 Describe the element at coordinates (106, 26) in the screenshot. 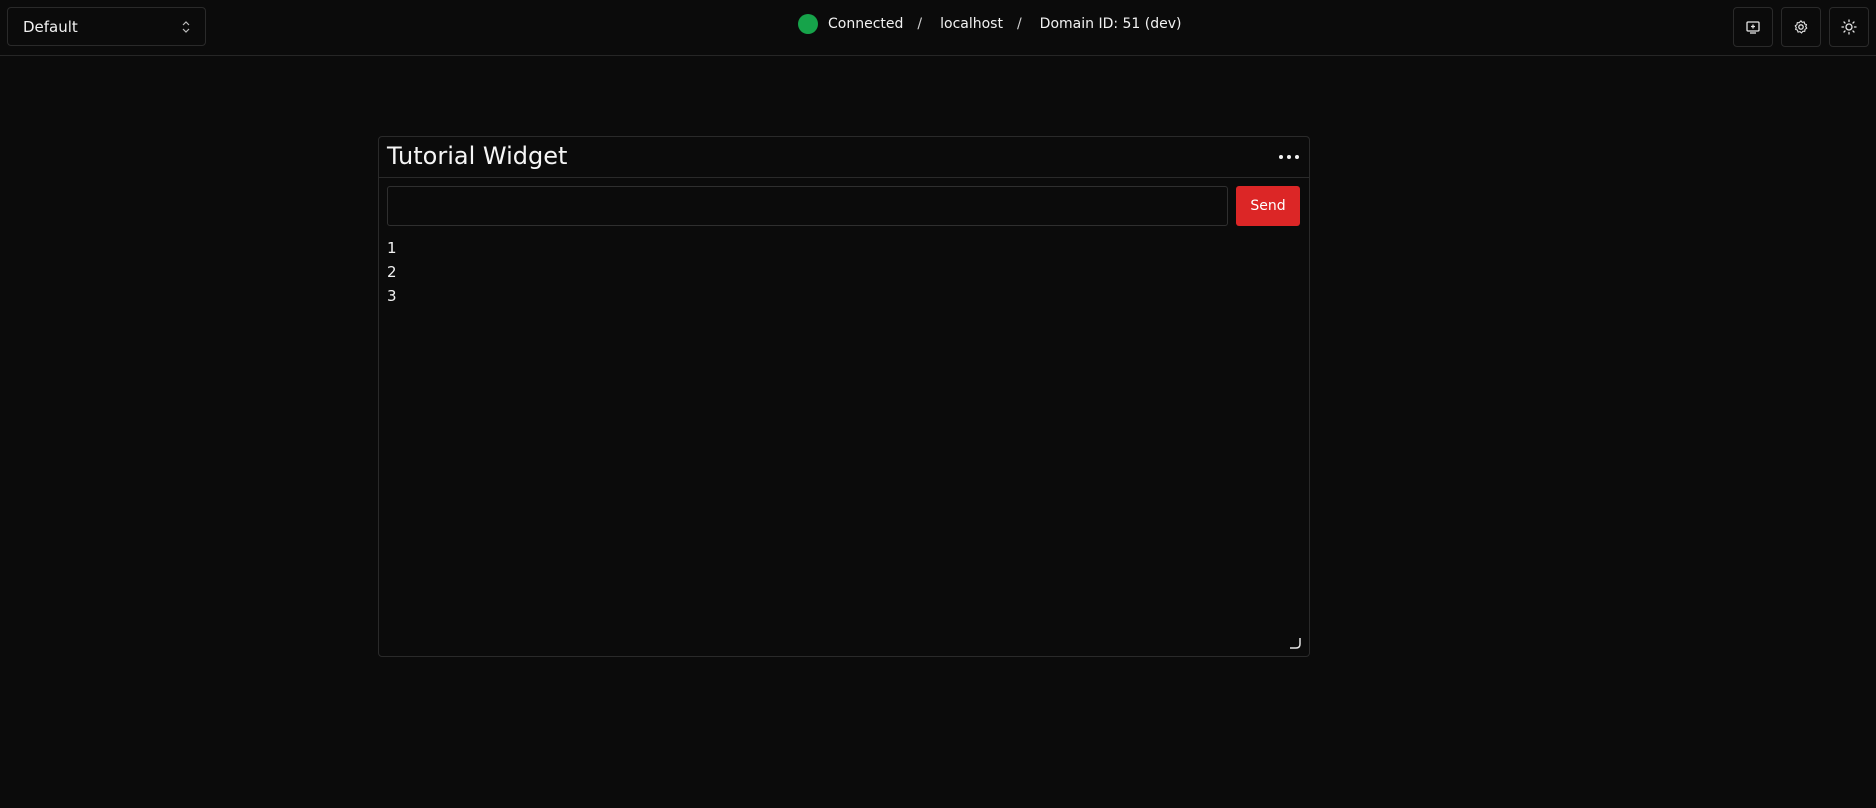

I see `layout-select: Default` at that location.